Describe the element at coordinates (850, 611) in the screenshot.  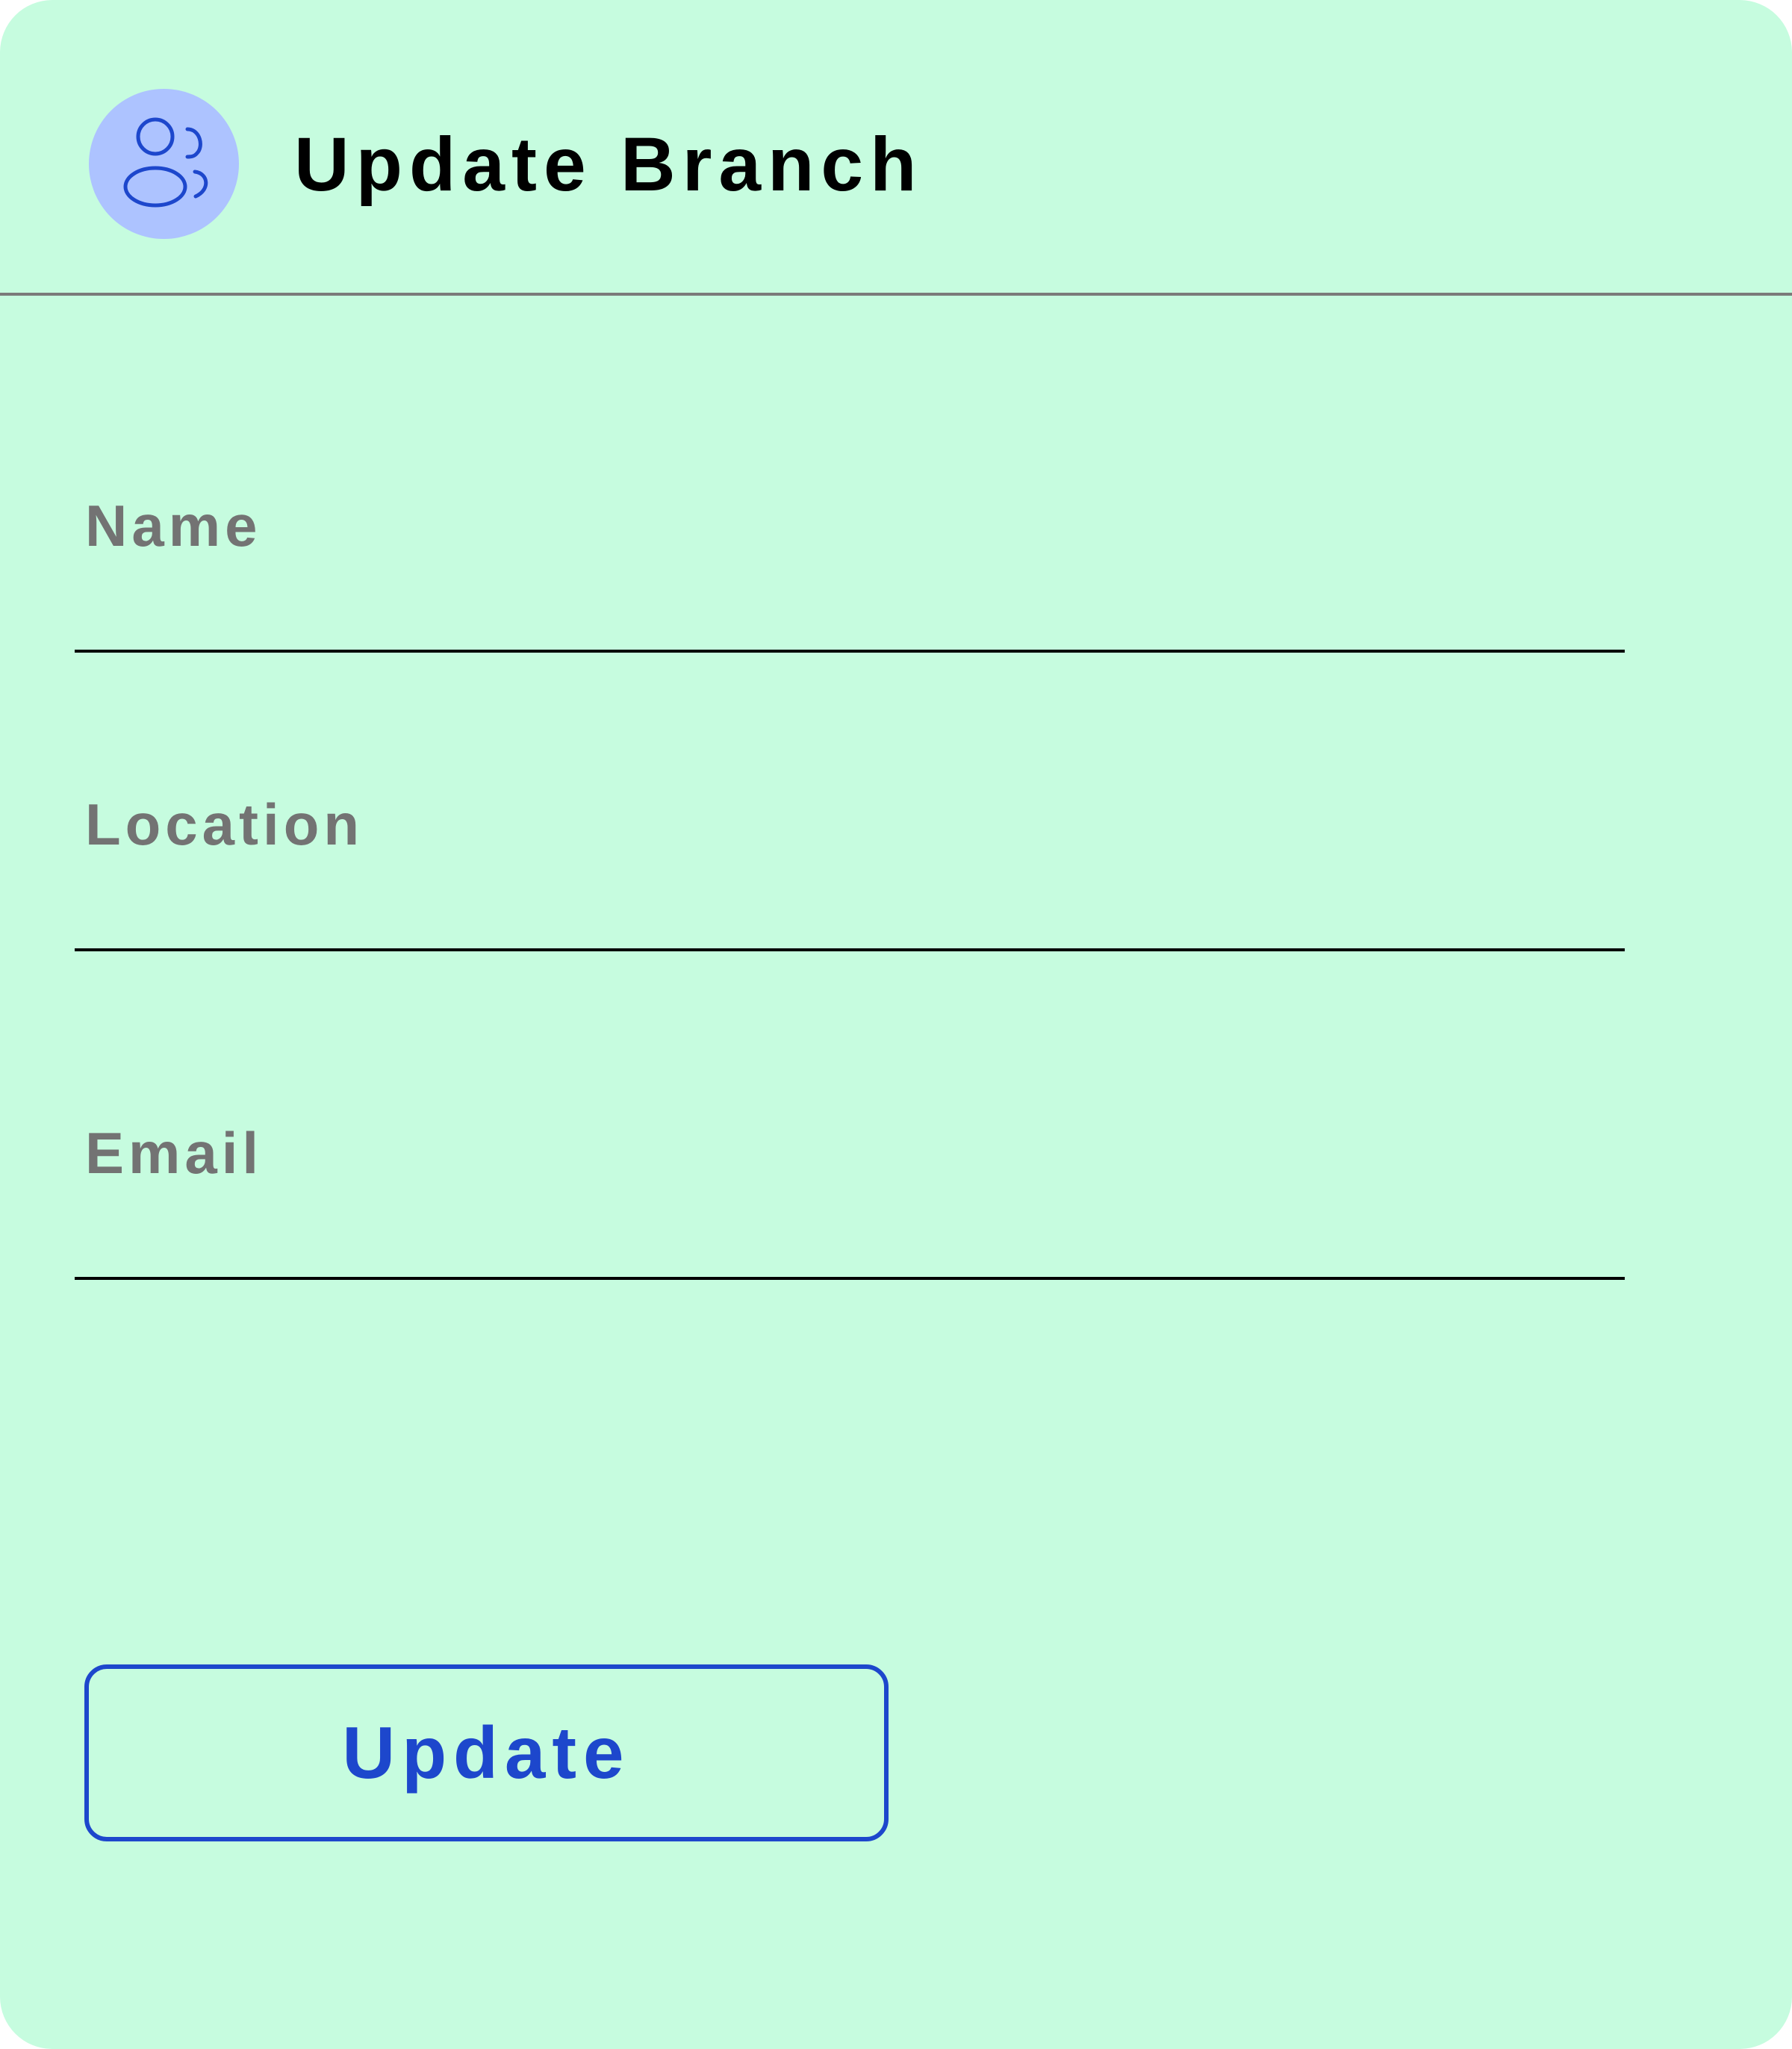
I see `name-input` at that location.